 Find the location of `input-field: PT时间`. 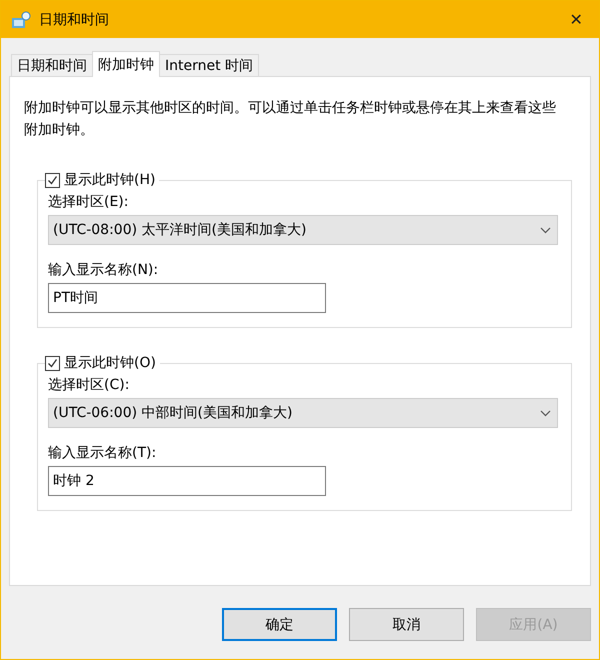

input-field: PT时间 is located at coordinates (187, 298).